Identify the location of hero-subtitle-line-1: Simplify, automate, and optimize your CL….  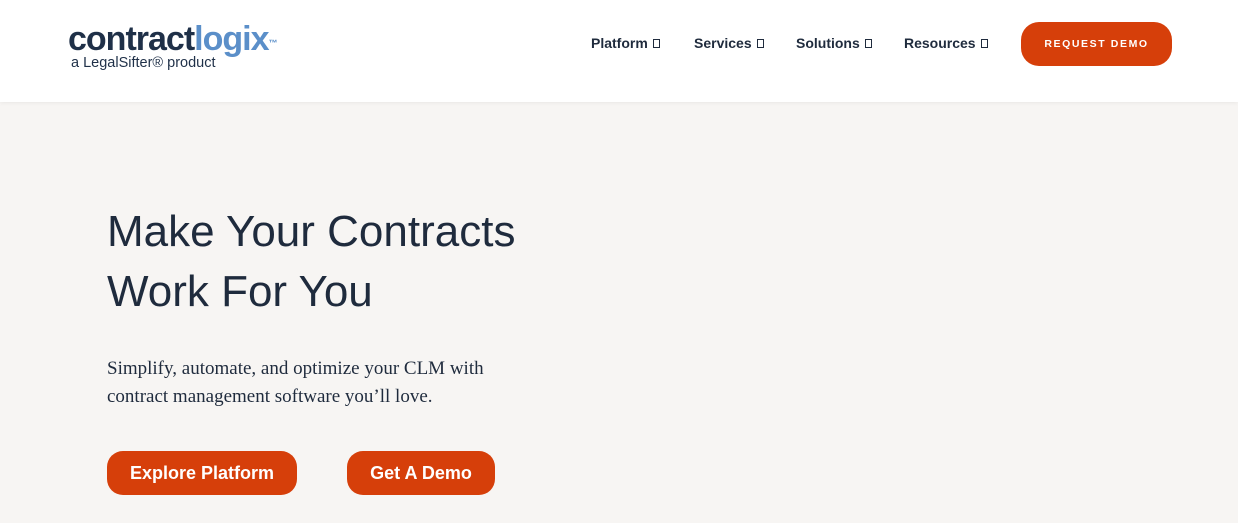
(295, 368).